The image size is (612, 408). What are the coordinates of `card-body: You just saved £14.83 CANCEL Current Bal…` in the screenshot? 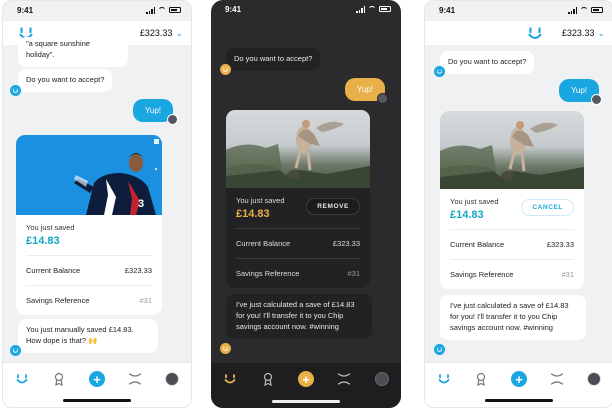 It's located at (512, 239).